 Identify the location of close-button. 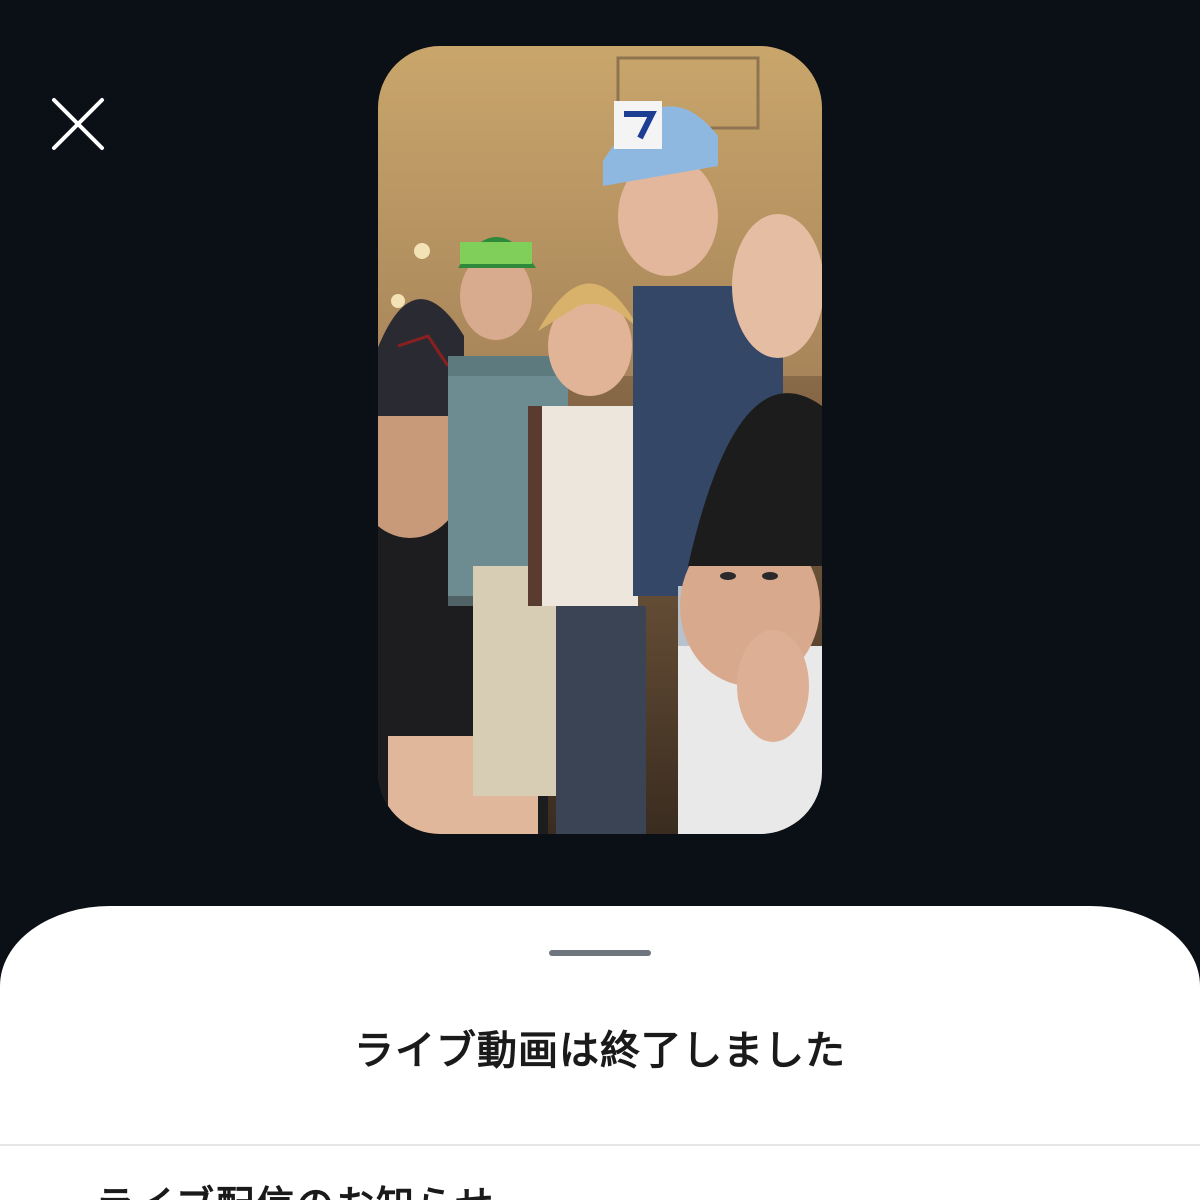
(78, 124).